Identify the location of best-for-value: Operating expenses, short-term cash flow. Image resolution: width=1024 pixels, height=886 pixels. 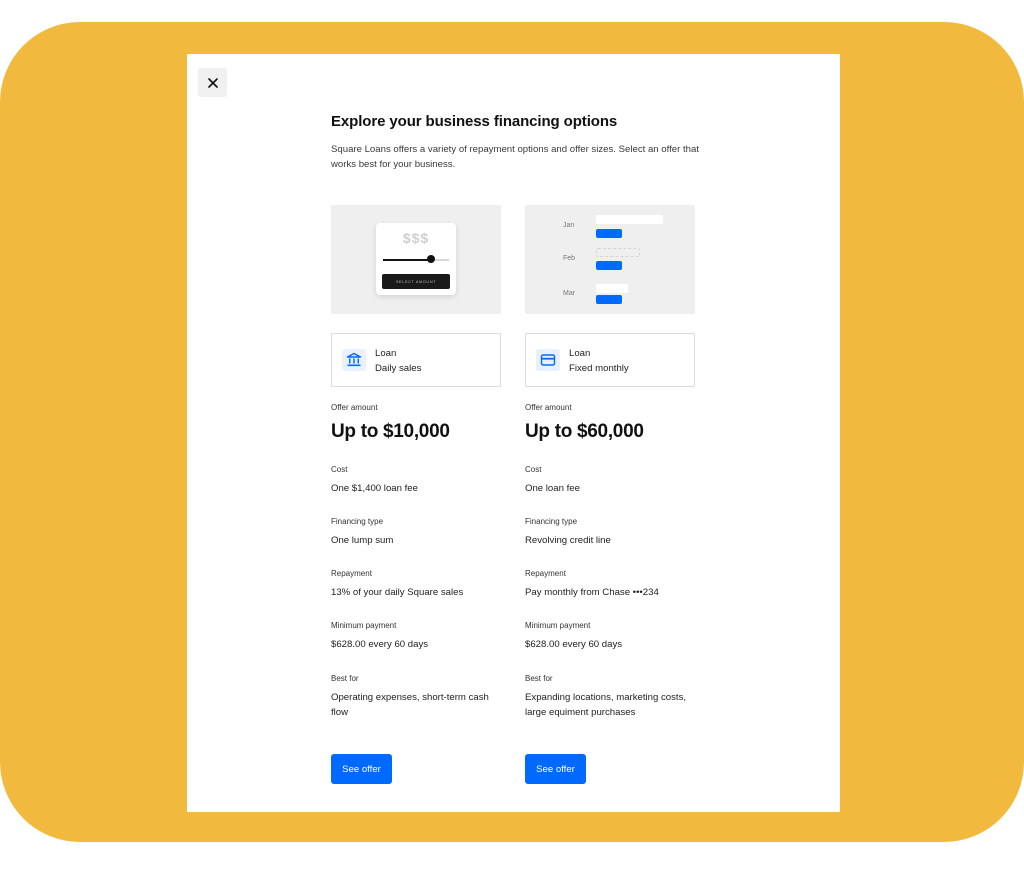
(410, 705).